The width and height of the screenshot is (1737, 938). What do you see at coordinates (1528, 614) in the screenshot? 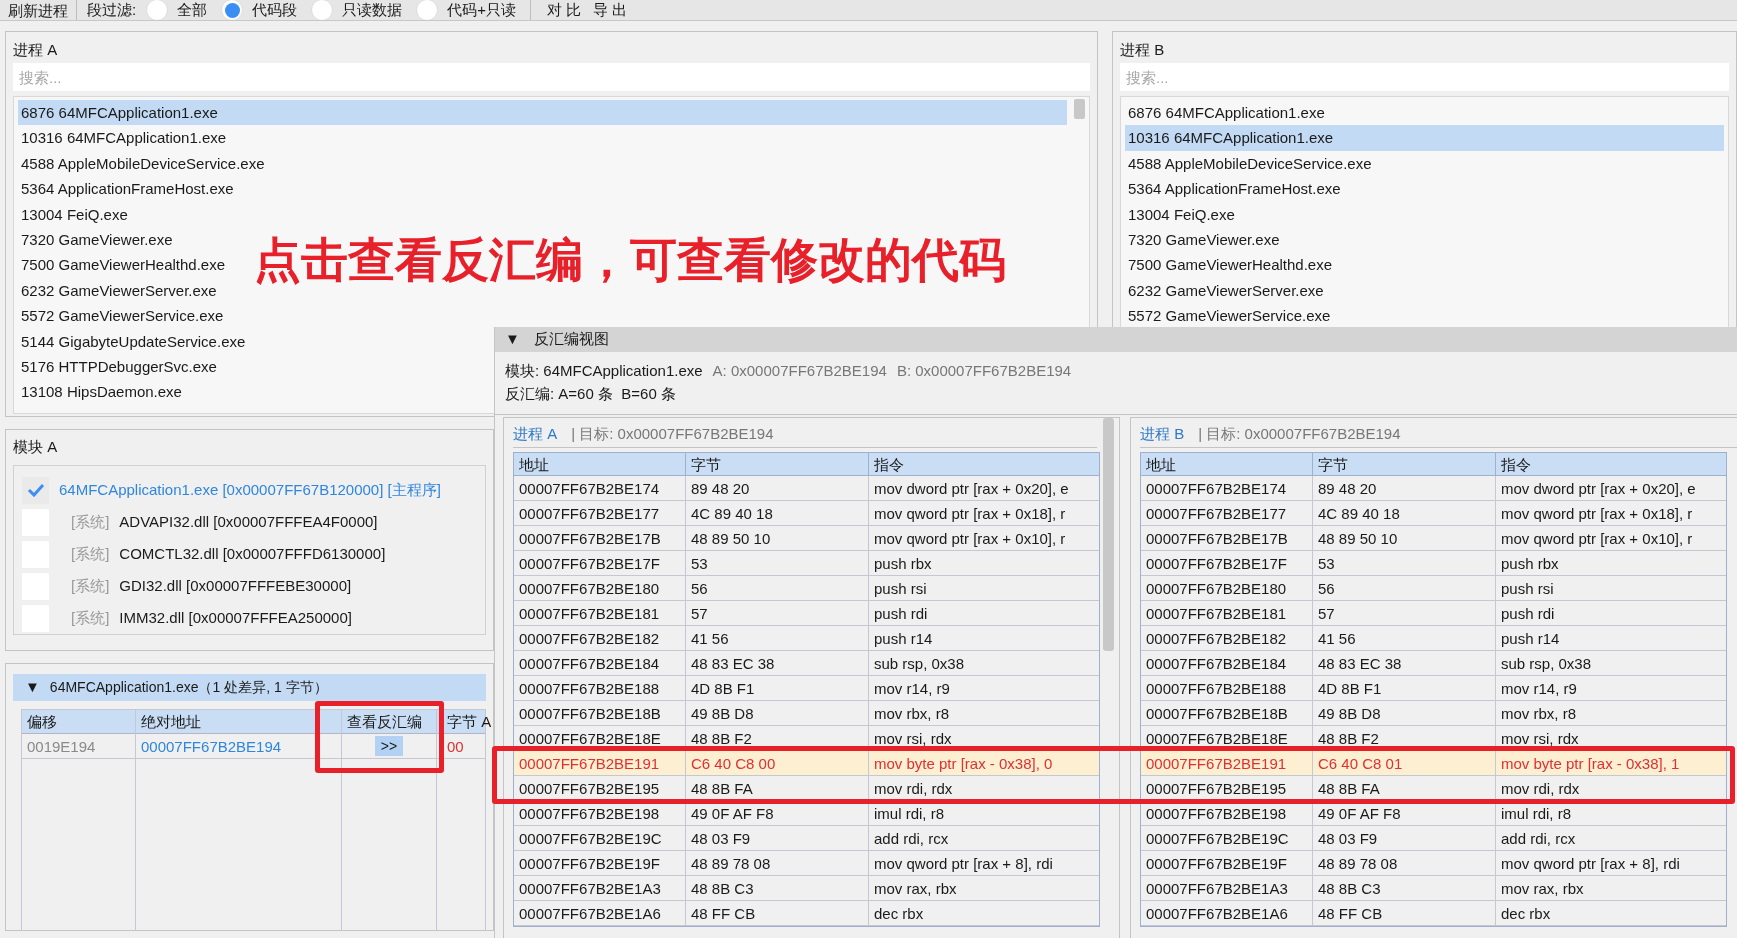
I see `table-cell-text: push rdi` at bounding box center [1528, 614].